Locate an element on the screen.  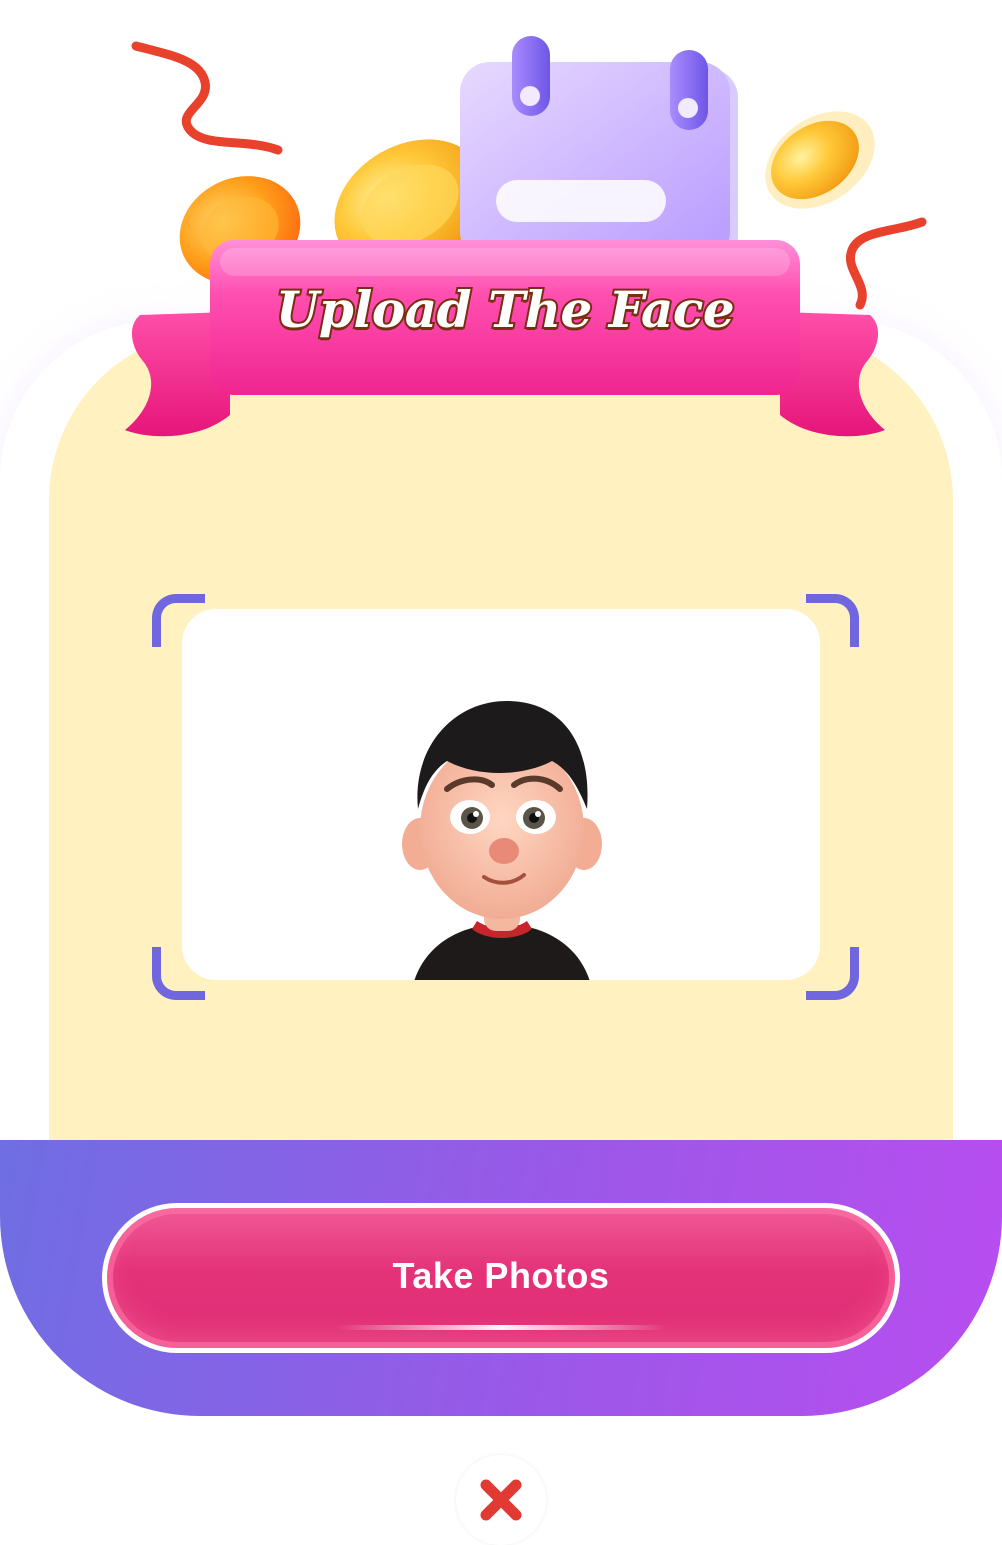
close-button is located at coordinates (501, 1500).